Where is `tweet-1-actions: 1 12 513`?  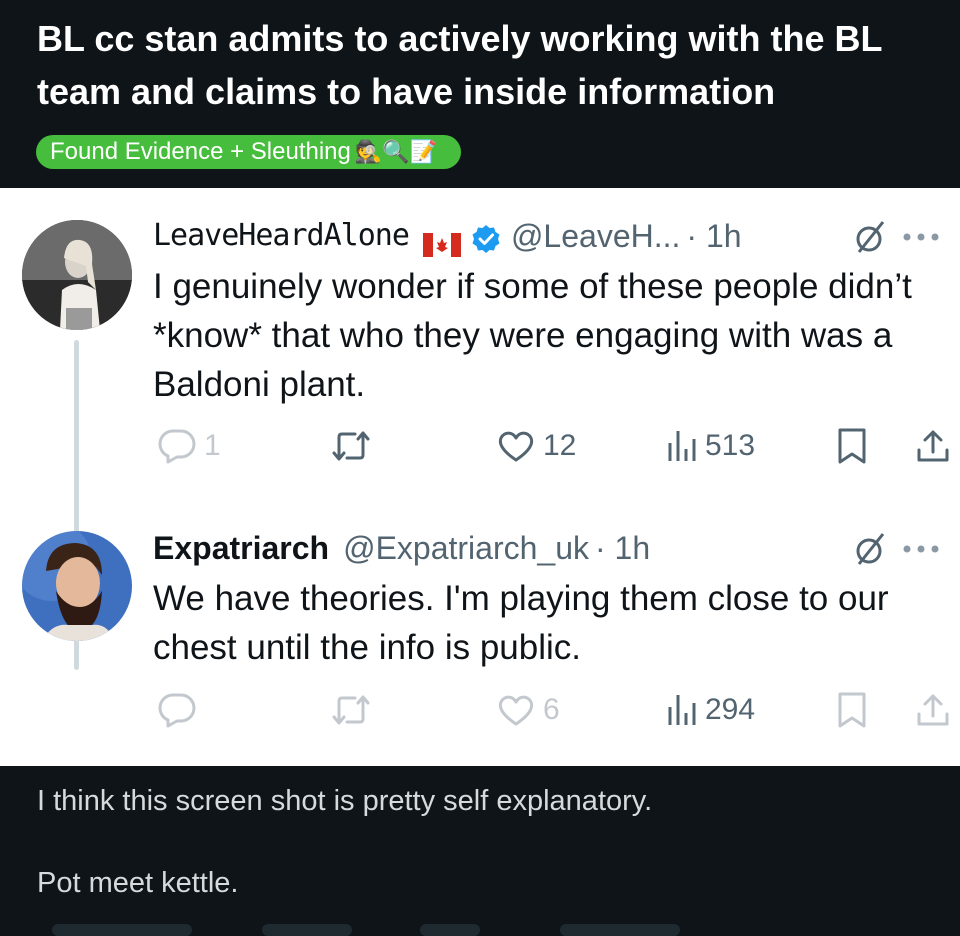
tweet-1-actions: 1 12 513 is located at coordinates (480, 446).